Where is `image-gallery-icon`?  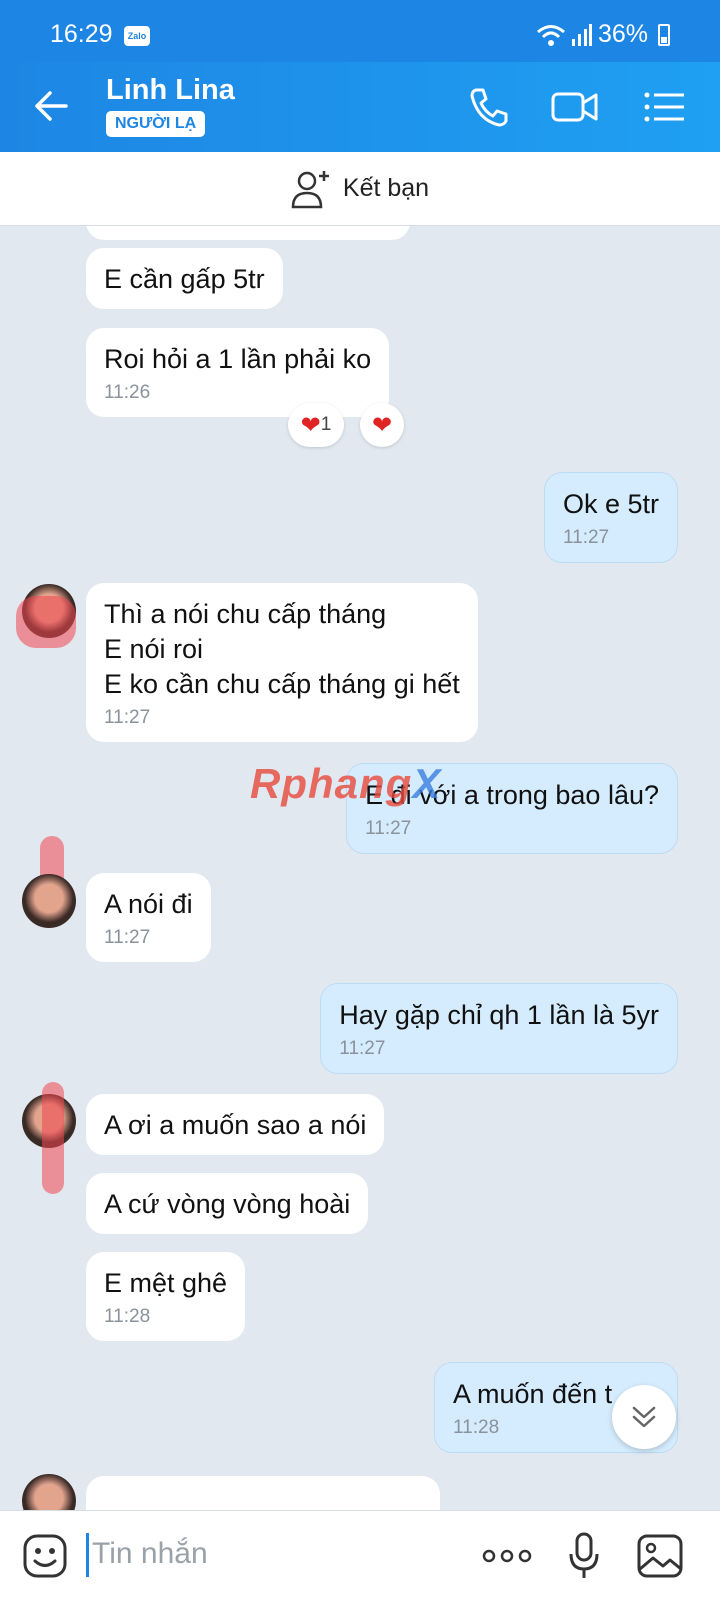
image-gallery-icon is located at coordinates (660, 1556).